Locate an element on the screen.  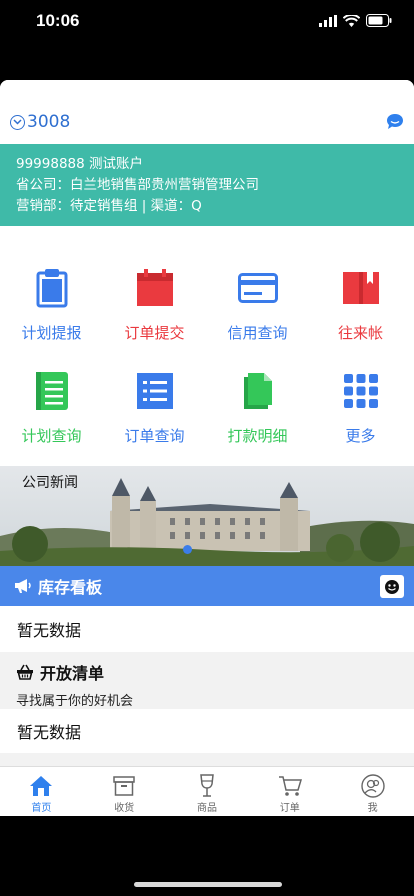
signal-icon is located at coordinates (328, 20).